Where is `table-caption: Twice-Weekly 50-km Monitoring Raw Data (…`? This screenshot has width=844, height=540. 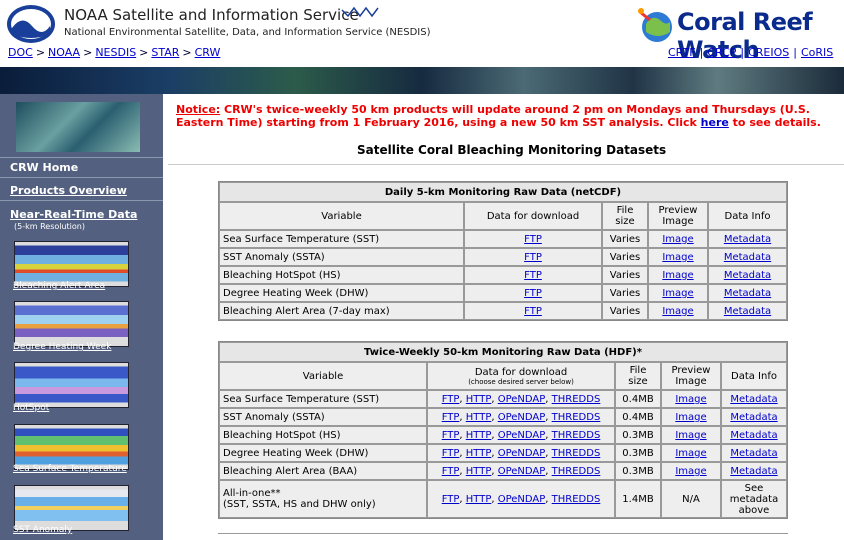 table-caption: Twice-Weekly 50-km Monitoring Raw Data (… is located at coordinates (503, 352).